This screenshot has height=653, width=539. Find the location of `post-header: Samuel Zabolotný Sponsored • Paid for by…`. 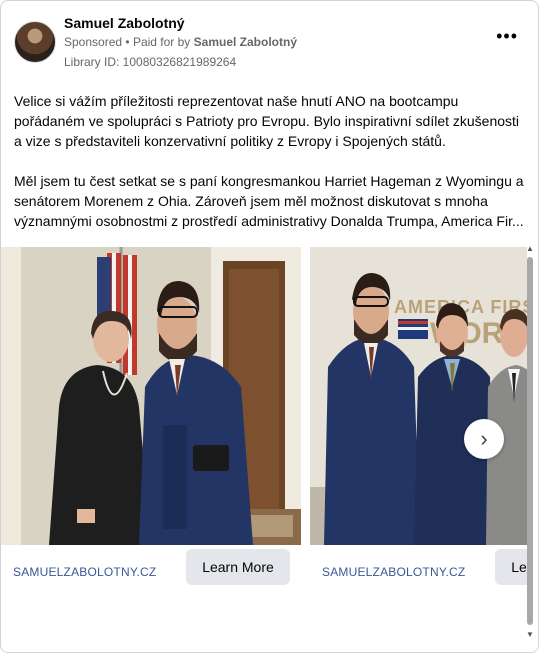

post-header: Samuel Zabolotný Sponsored • Paid for by… is located at coordinates (269, 45).